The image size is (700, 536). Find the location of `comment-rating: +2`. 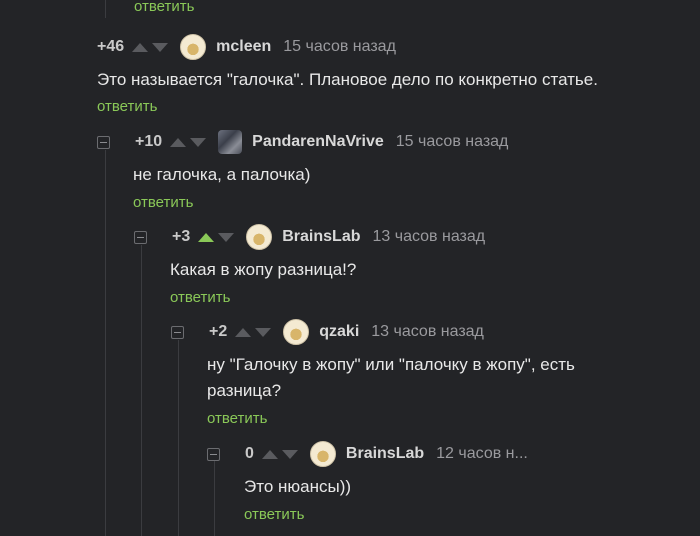

comment-rating: +2 is located at coordinates (218, 331).